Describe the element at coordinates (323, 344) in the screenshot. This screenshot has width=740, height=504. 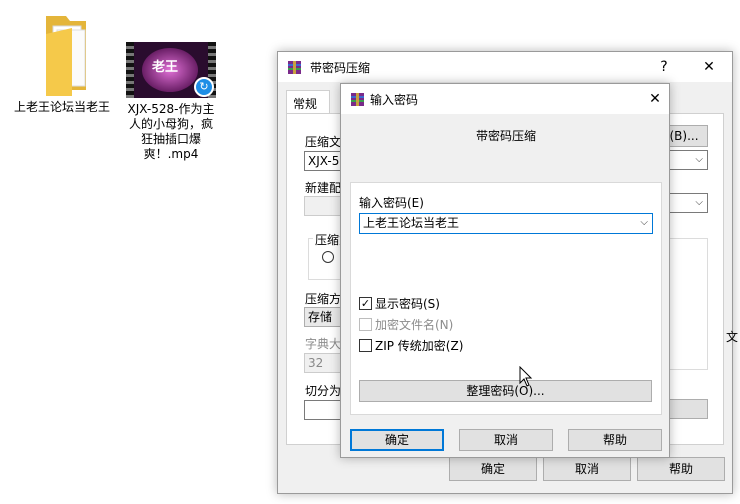
I see `dict-label: 字典大` at that location.